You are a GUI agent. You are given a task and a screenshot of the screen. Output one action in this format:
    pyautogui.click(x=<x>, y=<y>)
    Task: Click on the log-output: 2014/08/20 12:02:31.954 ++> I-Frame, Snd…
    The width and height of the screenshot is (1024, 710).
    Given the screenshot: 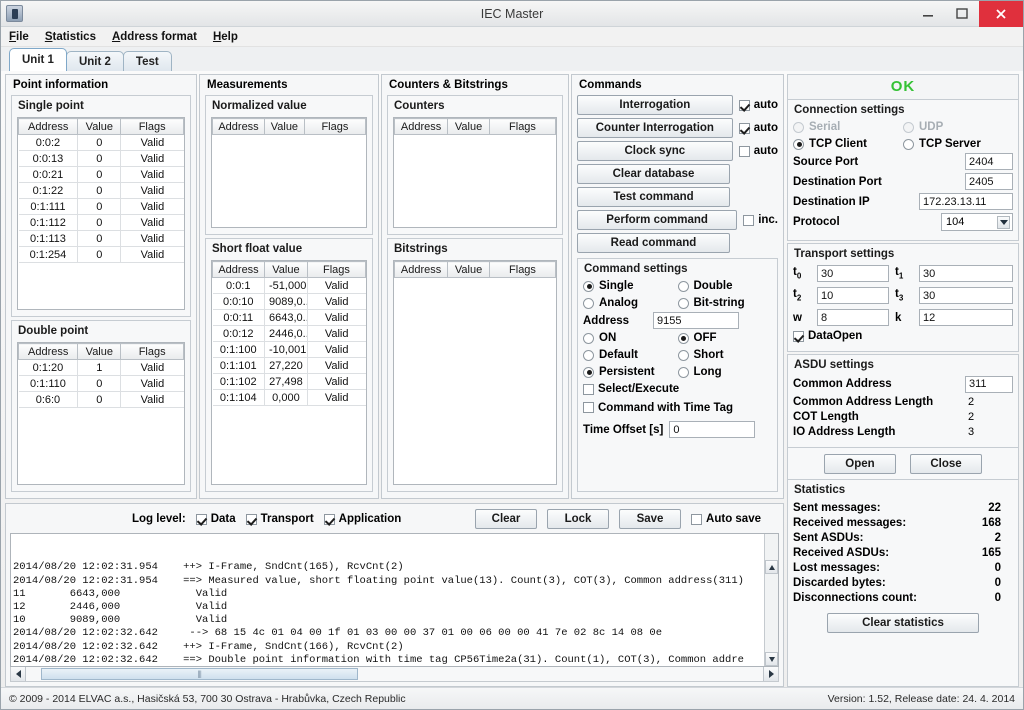 What is the action you would take?
    pyautogui.click(x=394, y=600)
    